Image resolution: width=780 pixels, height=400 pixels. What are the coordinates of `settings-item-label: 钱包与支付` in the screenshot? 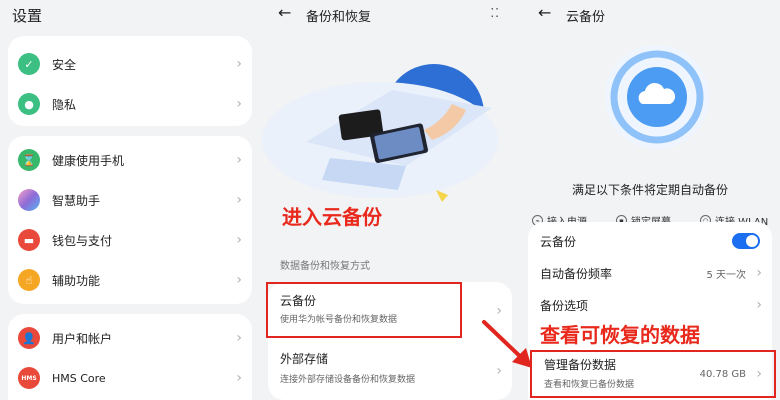 It's located at (82, 240).